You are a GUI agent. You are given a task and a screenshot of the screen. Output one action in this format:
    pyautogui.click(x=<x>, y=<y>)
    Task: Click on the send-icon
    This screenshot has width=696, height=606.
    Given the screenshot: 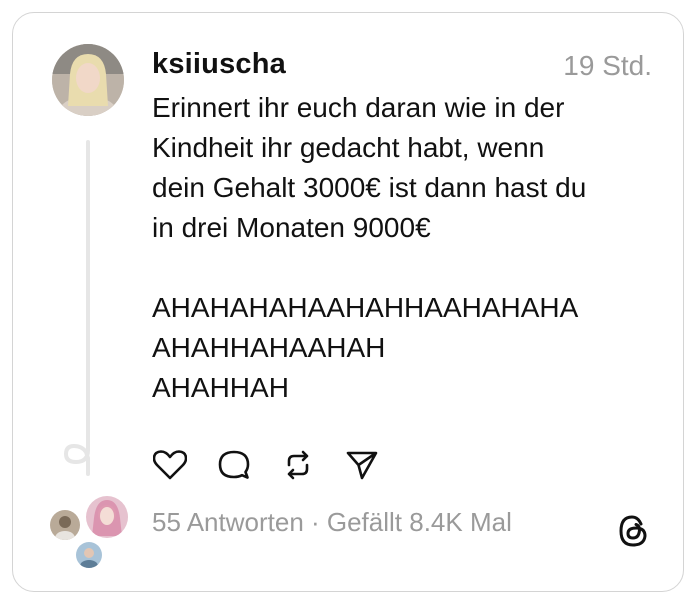 What is the action you would take?
    pyautogui.click(x=362, y=465)
    